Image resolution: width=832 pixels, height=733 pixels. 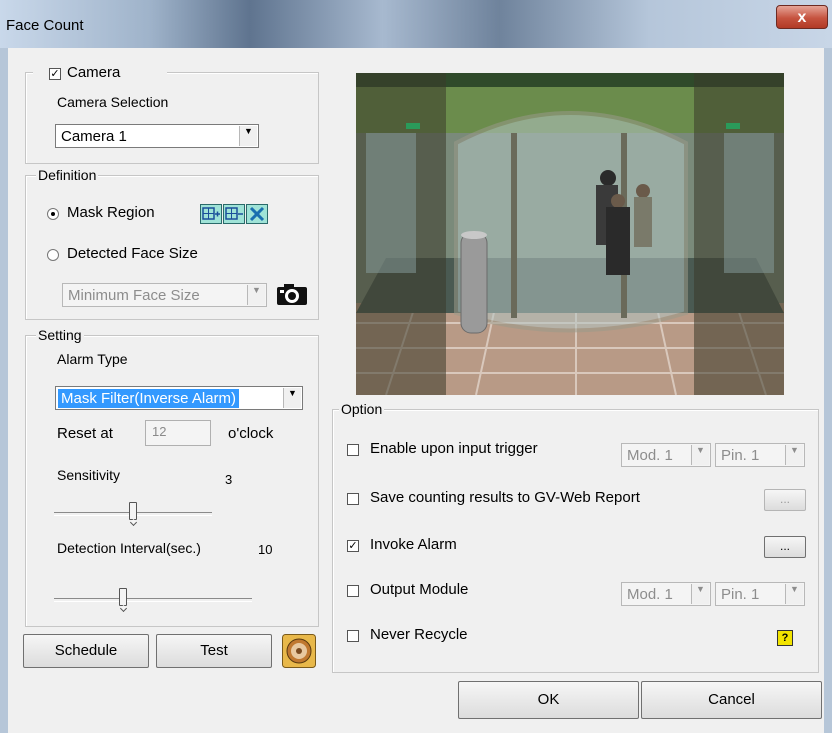 I want to click on never-recycle-label: Never Recycle, so click(x=419, y=634).